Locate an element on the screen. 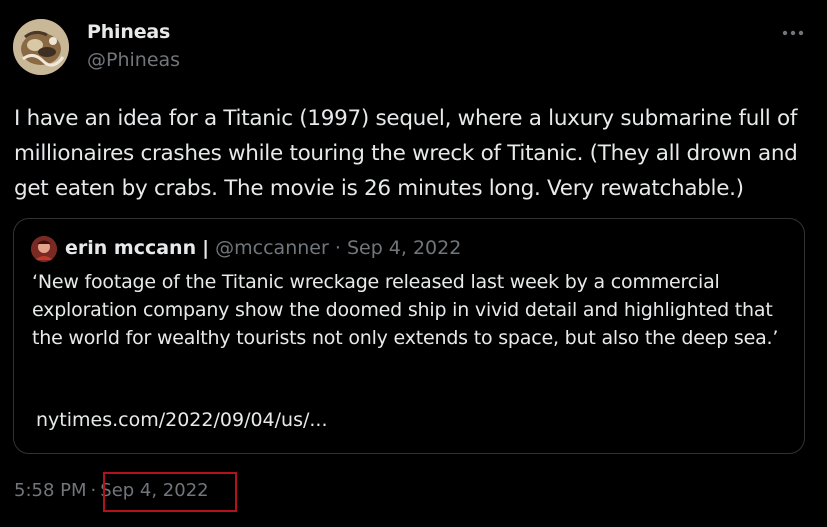 This screenshot has height=527, width=827. quoted-author-avatar is located at coordinates (44, 249).